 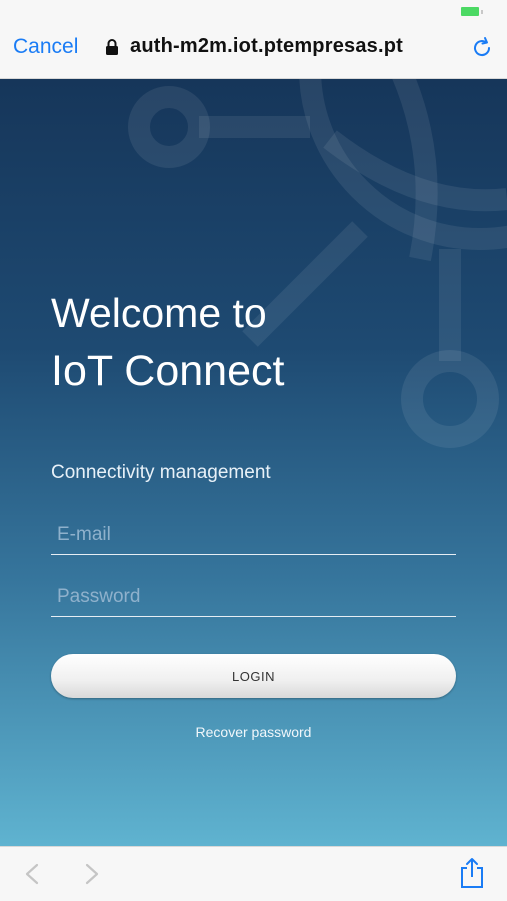 What do you see at coordinates (482, 12) in the screenshot?
I see `battery-cap` at bounding box center [482, 12].